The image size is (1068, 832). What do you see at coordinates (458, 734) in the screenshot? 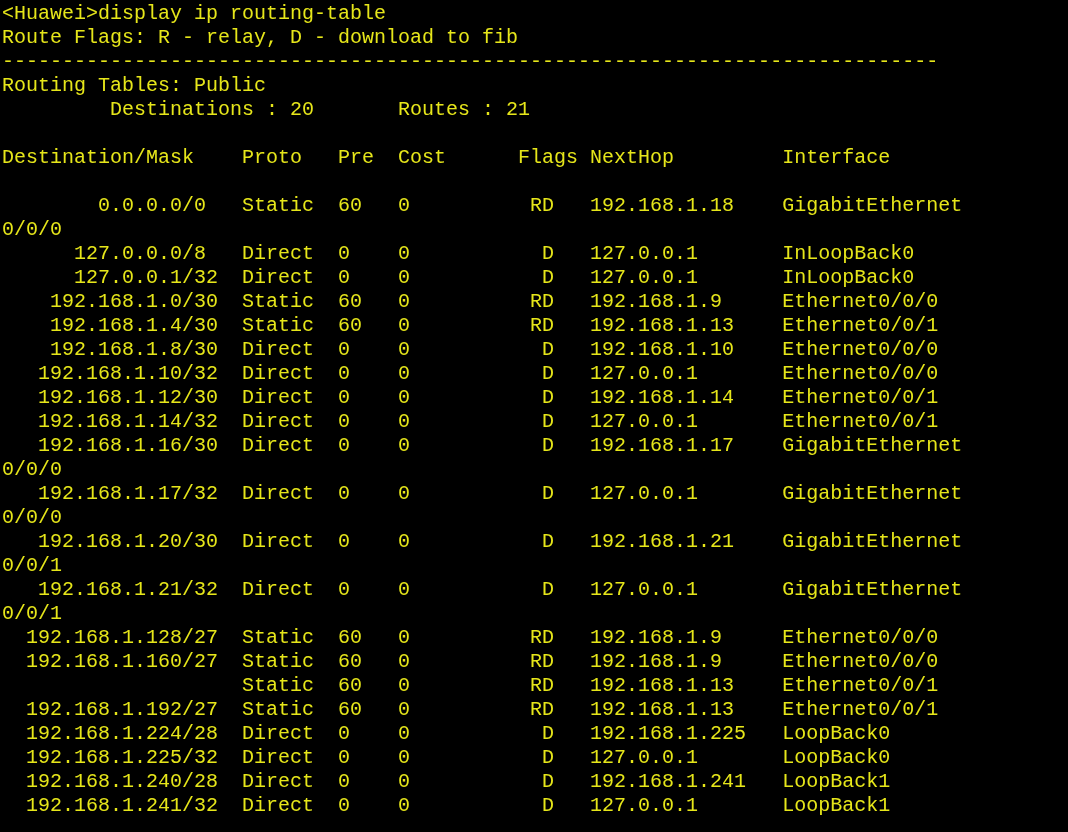
I see `terminal-line: 192.168.1.224/28 Direct 0 0 D 192.168.1.225 LoopBack0` at bounding box center [458, 734].